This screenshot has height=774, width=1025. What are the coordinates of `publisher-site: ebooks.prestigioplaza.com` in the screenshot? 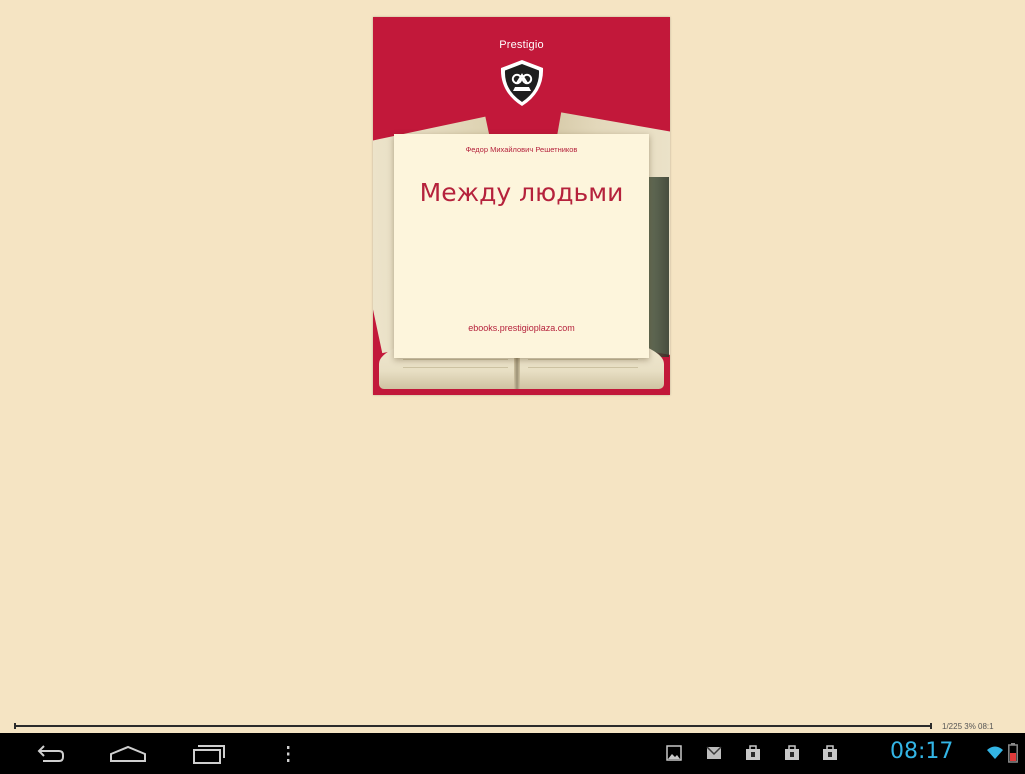 It's located at (521, 328).